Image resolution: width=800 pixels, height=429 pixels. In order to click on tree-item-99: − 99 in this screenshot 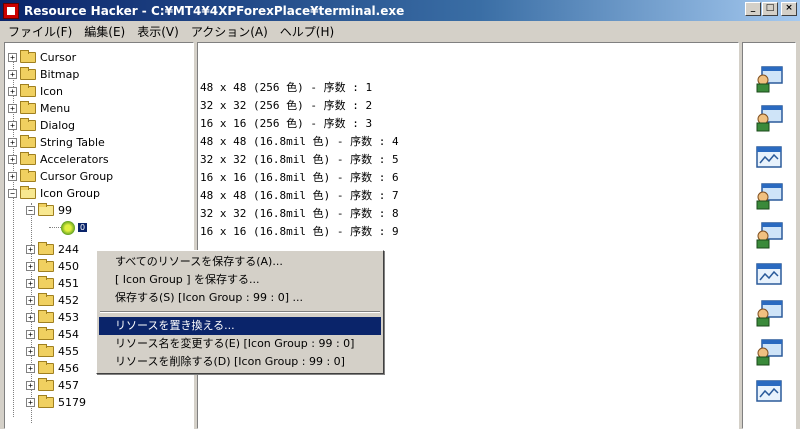, I will do `click(49, 210)`.